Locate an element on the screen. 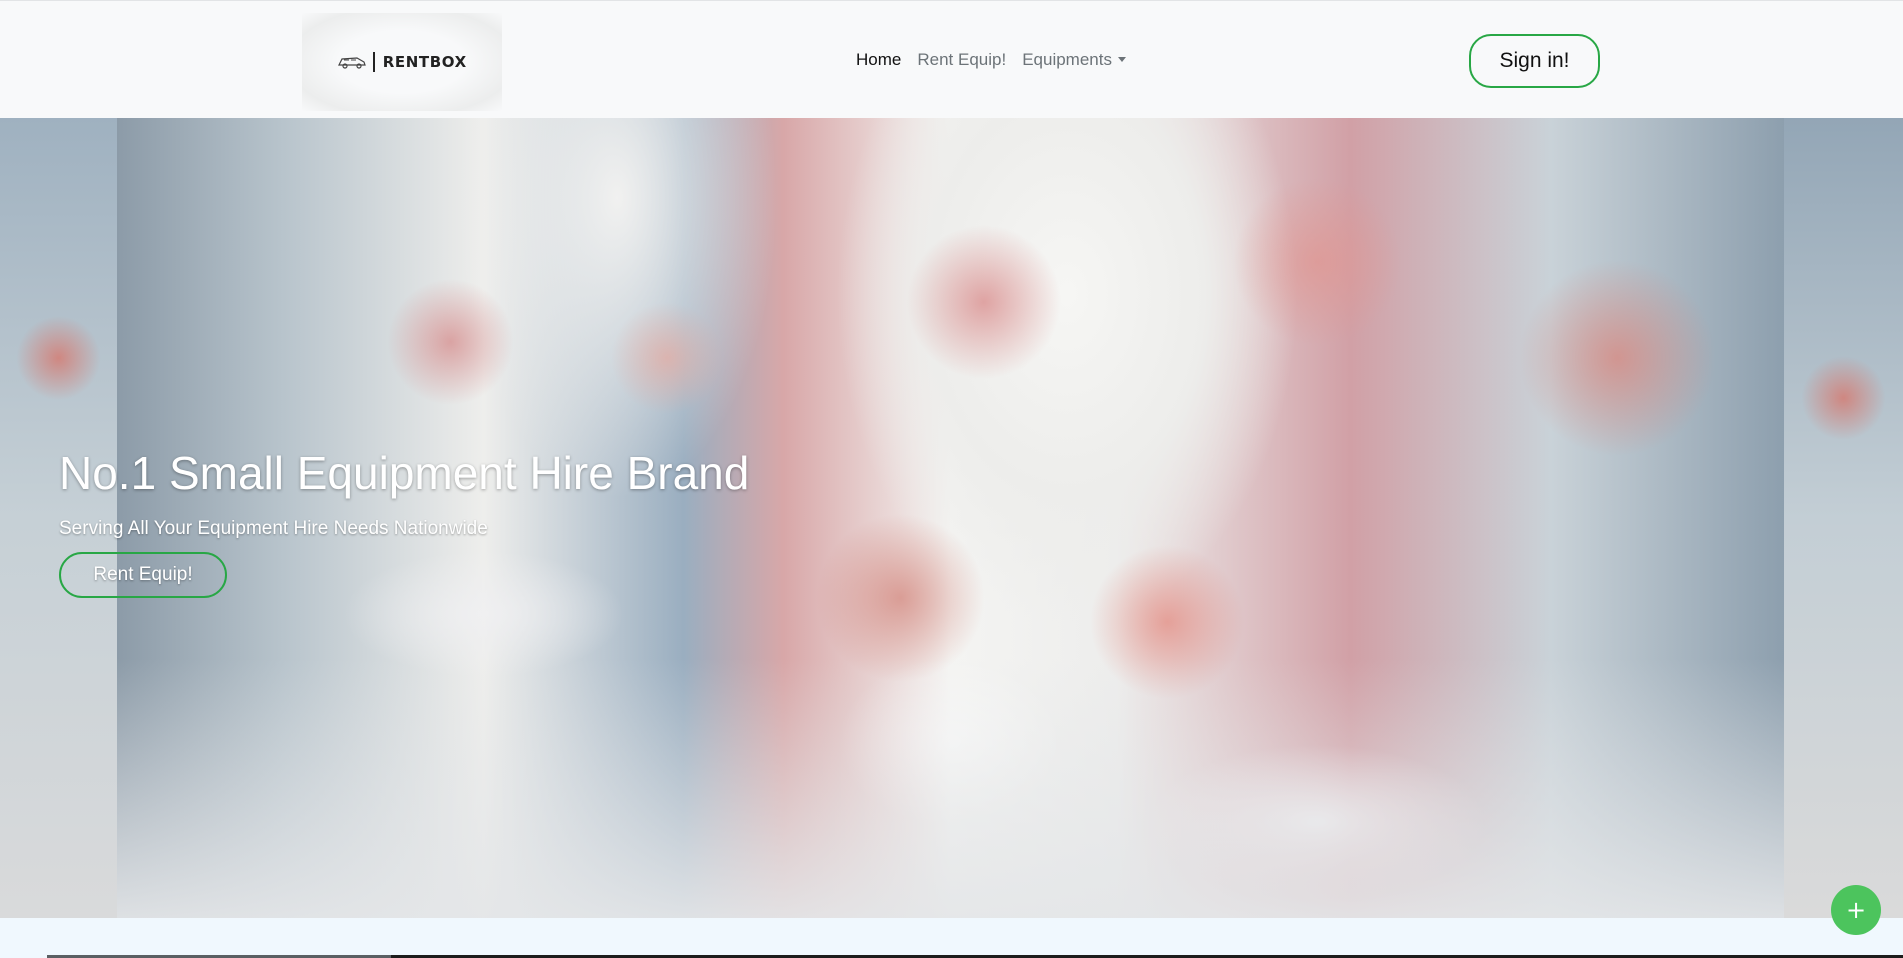  logo-link: RENTBOX is located at coordinates (402, 62).